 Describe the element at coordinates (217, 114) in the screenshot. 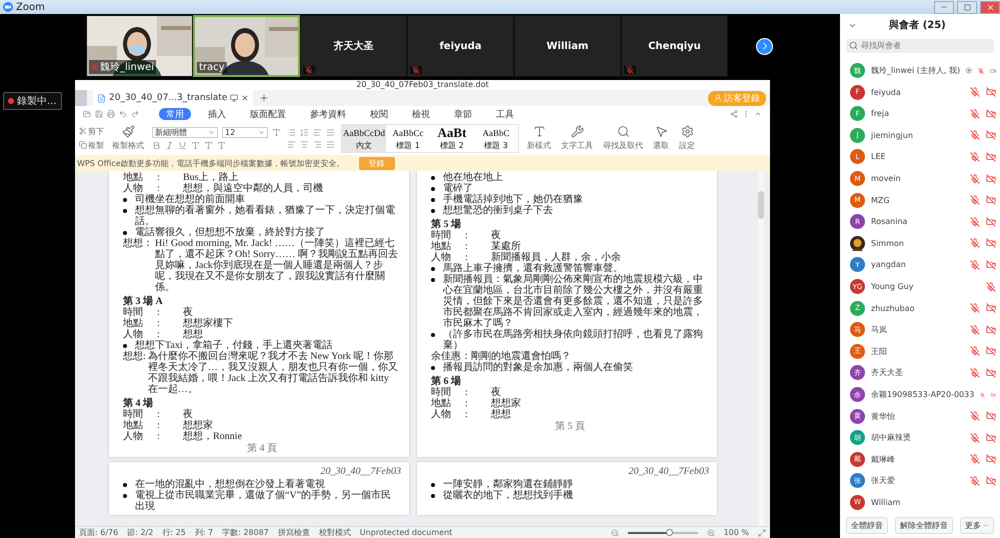

I see `menu-tab: 插入` at that location.